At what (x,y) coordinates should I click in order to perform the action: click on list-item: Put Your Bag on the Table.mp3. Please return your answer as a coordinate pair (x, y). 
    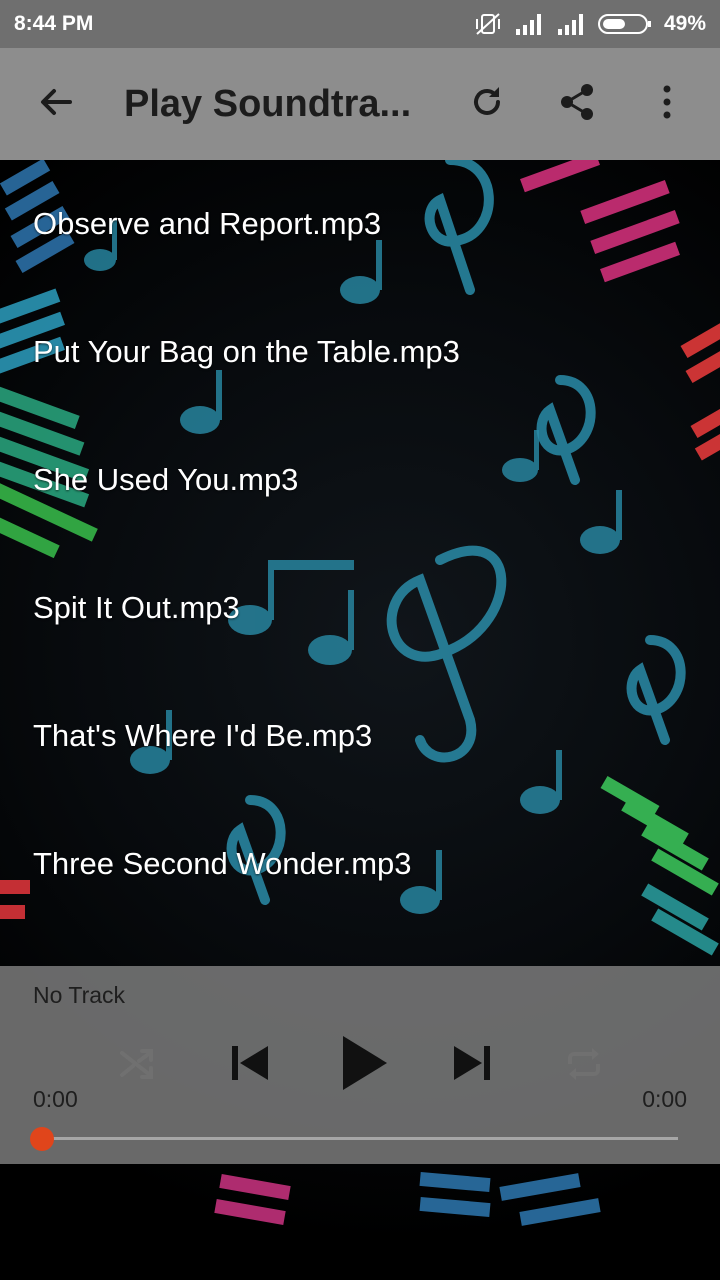
    Looking at the image, I should click on (360, 352).